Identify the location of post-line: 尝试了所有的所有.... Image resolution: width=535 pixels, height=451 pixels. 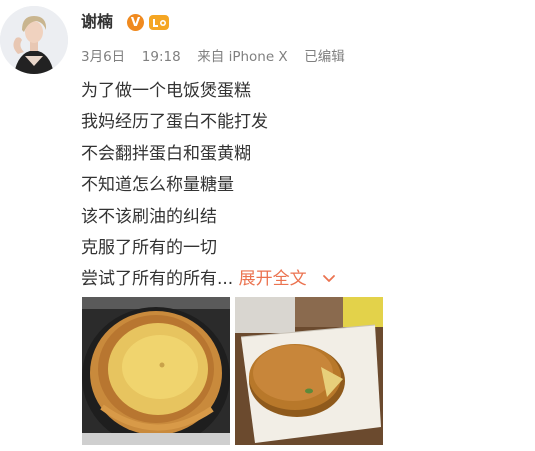
(157, 279).